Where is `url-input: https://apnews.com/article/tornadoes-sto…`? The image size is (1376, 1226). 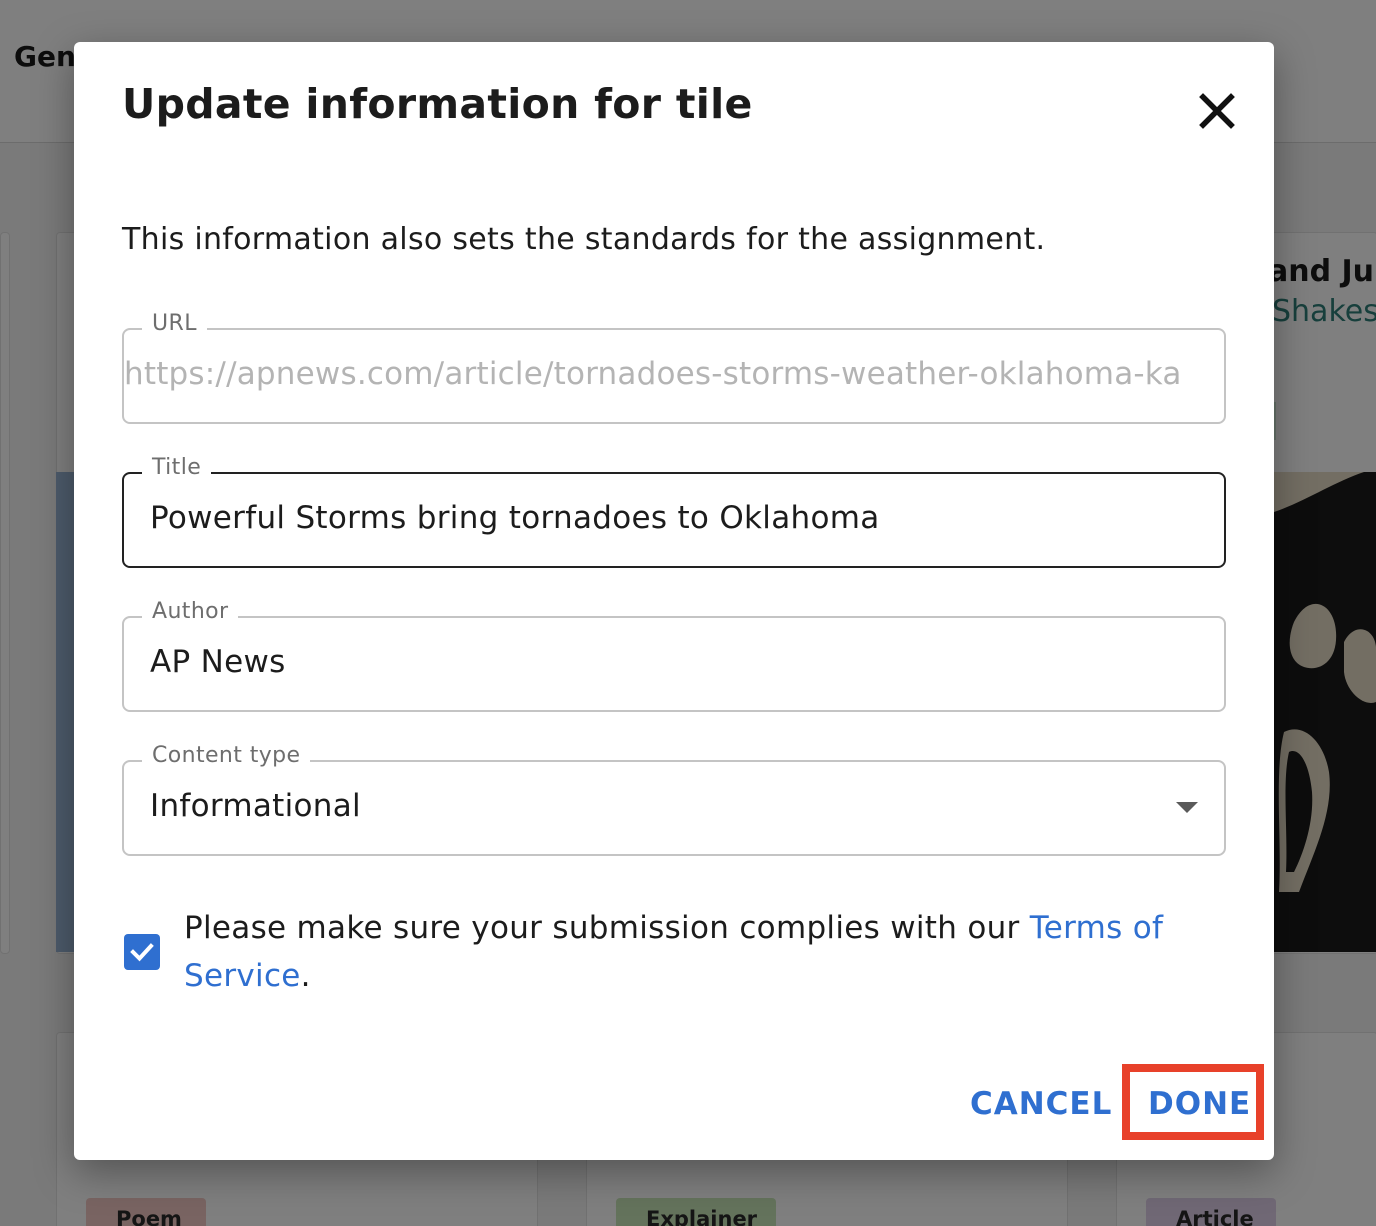
url-input: https://apnews.com/article/tornadoes-sto… is located at coordinates (661, 374).